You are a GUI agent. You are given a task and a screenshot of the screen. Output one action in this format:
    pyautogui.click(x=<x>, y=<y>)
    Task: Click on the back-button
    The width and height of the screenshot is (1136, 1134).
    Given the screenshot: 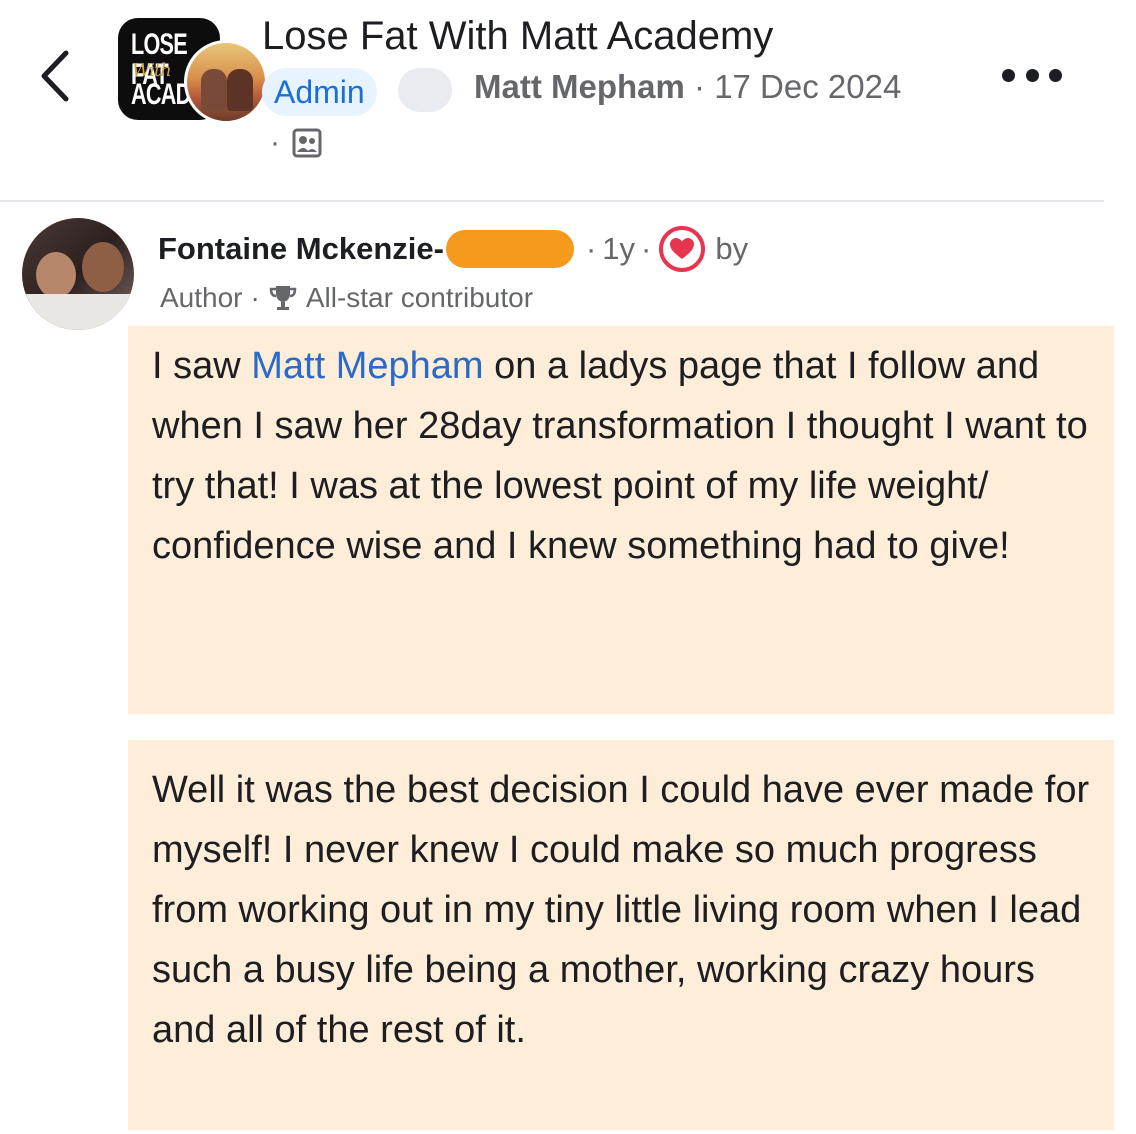 What is the action you would take?
    pyautogui.click(x=54, y=76)
    